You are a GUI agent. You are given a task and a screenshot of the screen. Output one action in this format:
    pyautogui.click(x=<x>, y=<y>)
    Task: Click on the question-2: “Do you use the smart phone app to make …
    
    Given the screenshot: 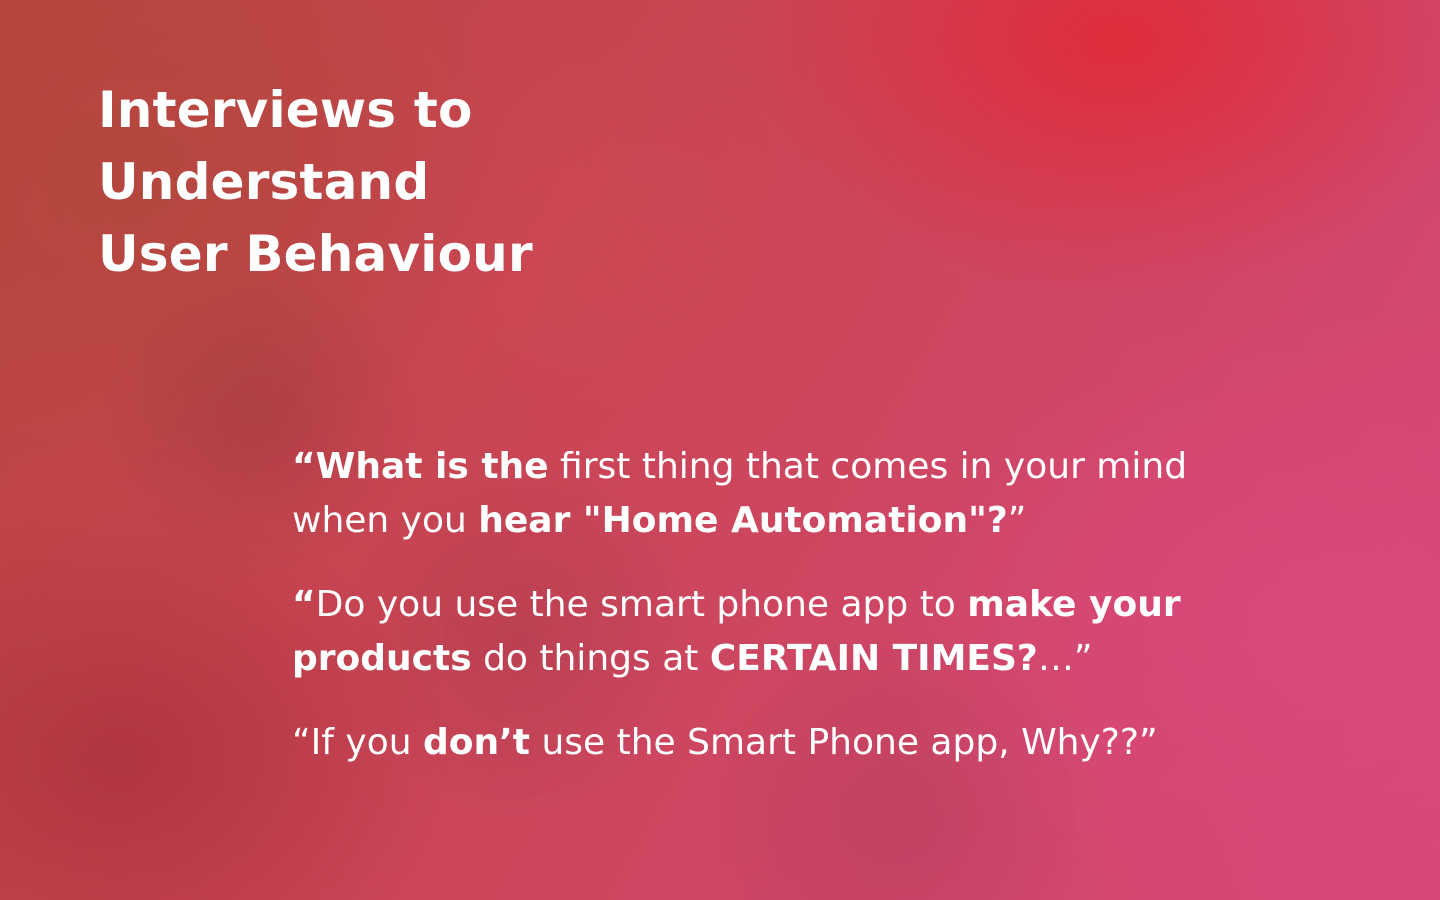 What is the action you would take?
    pyautogui.click(x=812, y=632)
    